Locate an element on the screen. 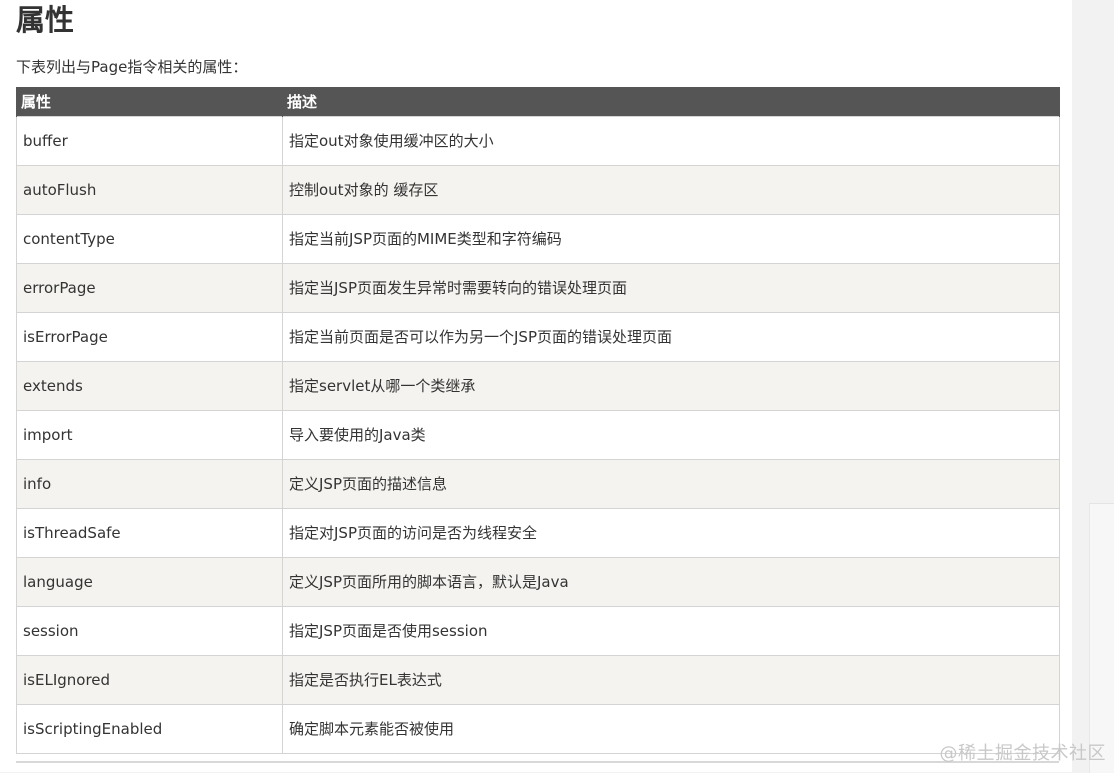 This screenshot has width=1114, height=773. table-row: contentType 指定当前JSP页面的MIME类型和字符编码 is located at coordinates (538, 239).